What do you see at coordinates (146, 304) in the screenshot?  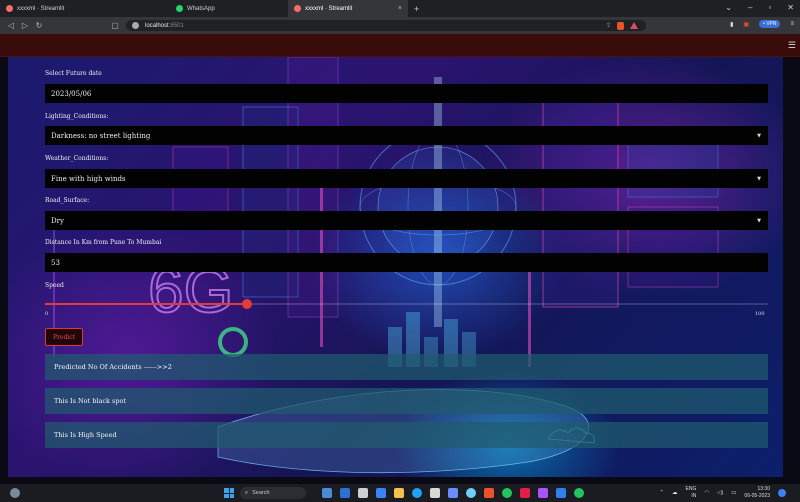 I see `speed-slider-fill` at bounding box center [146, 304].